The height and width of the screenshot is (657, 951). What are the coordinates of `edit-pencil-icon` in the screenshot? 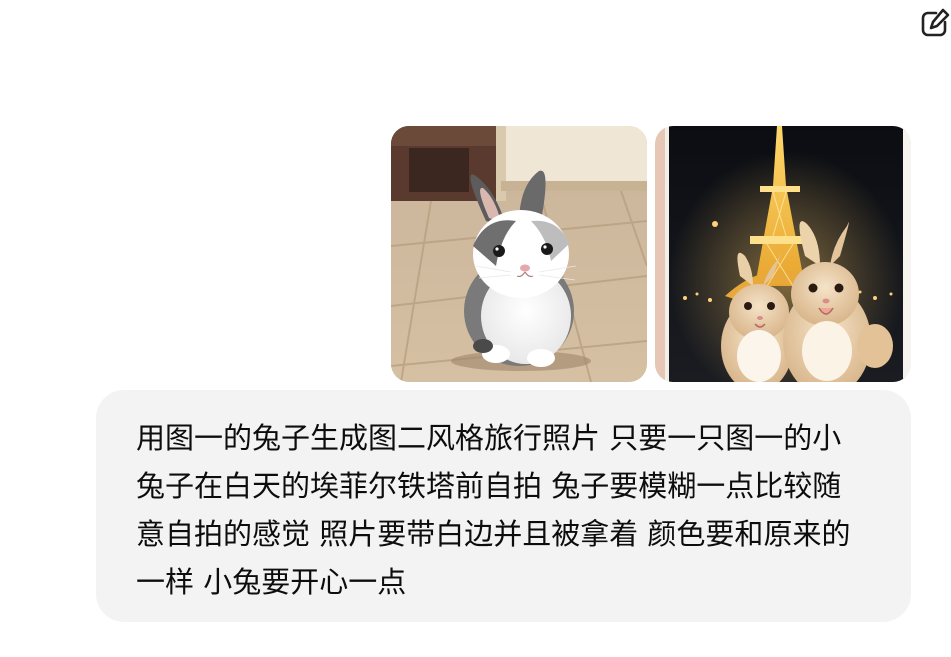 It's located at (935, 22).